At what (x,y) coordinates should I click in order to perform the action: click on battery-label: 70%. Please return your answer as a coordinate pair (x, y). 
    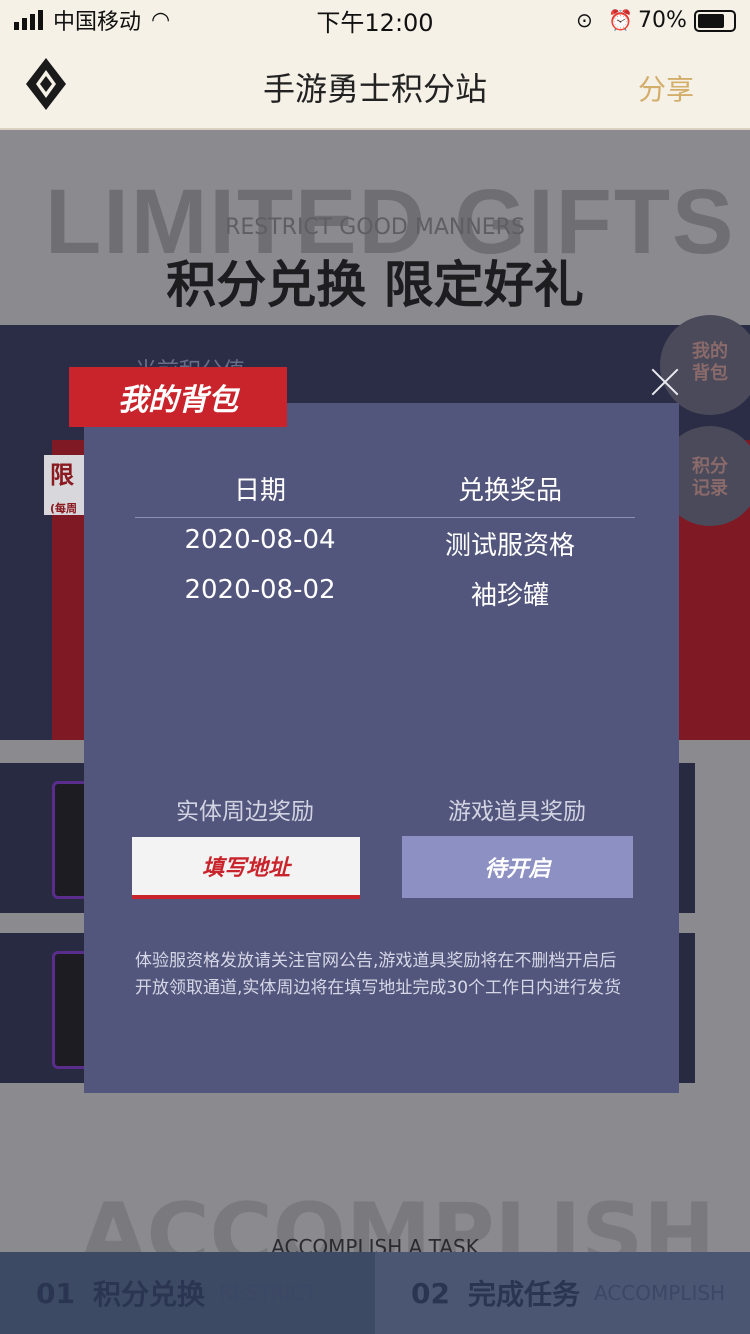
    Looking at the image, I should click on (662, 20).